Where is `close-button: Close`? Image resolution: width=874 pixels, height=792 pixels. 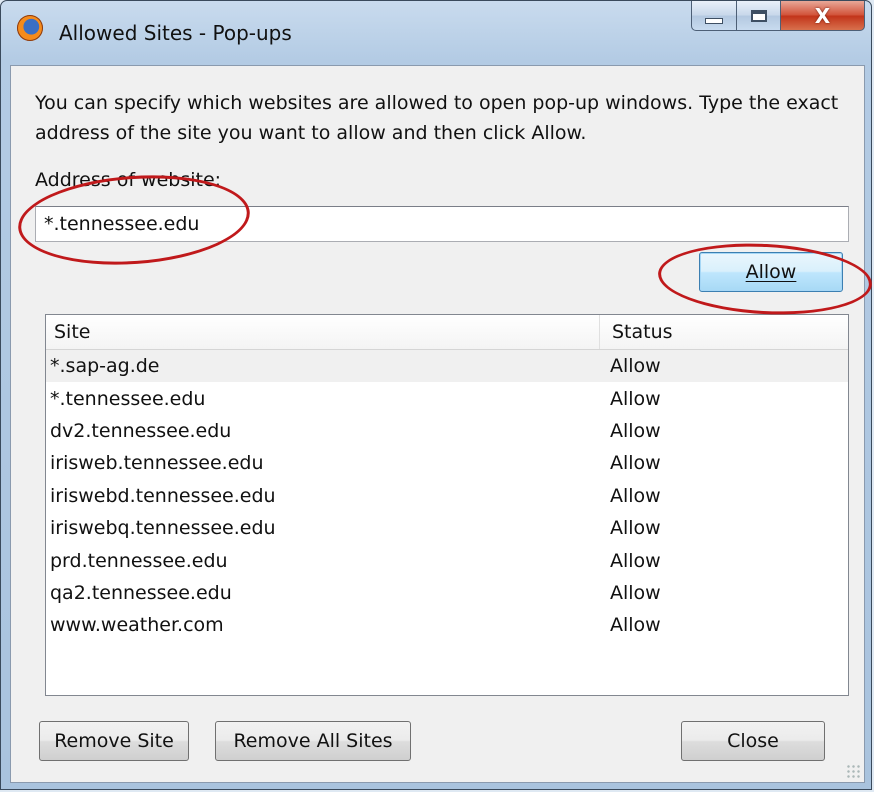 close-button: Close is located at coordinates (753, 741).